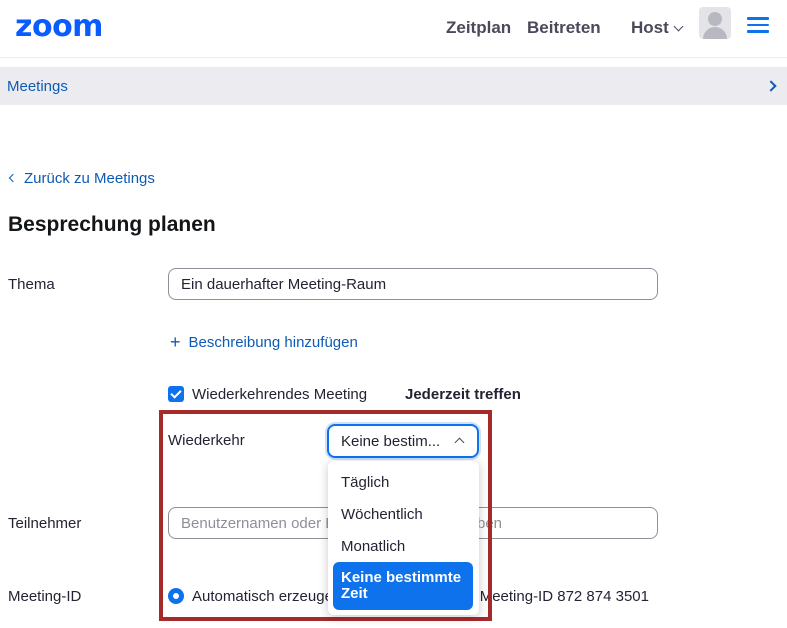 This screenshot has width=787, height=628. What do you see at coordinates (564, 28) in the screenshot?
I see `nav-join: Beitreten` at bounding box center [564, 28].